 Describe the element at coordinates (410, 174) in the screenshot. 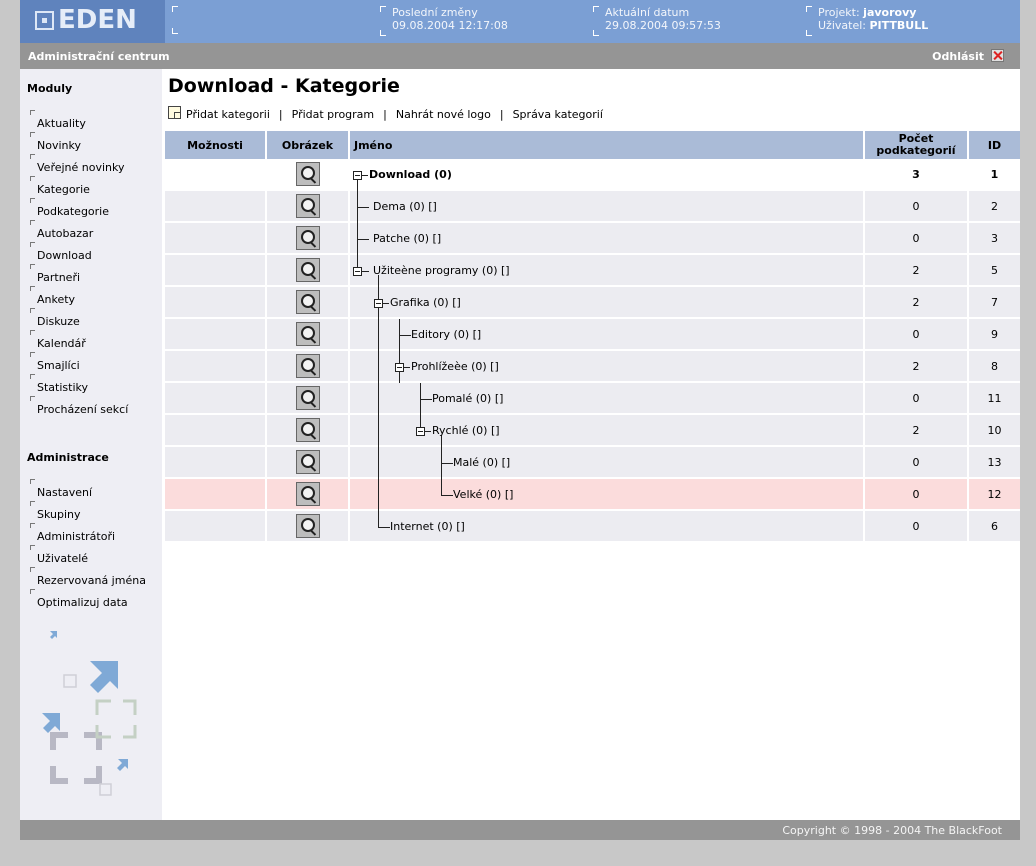

I see `category-name: Download (0)` at that location.